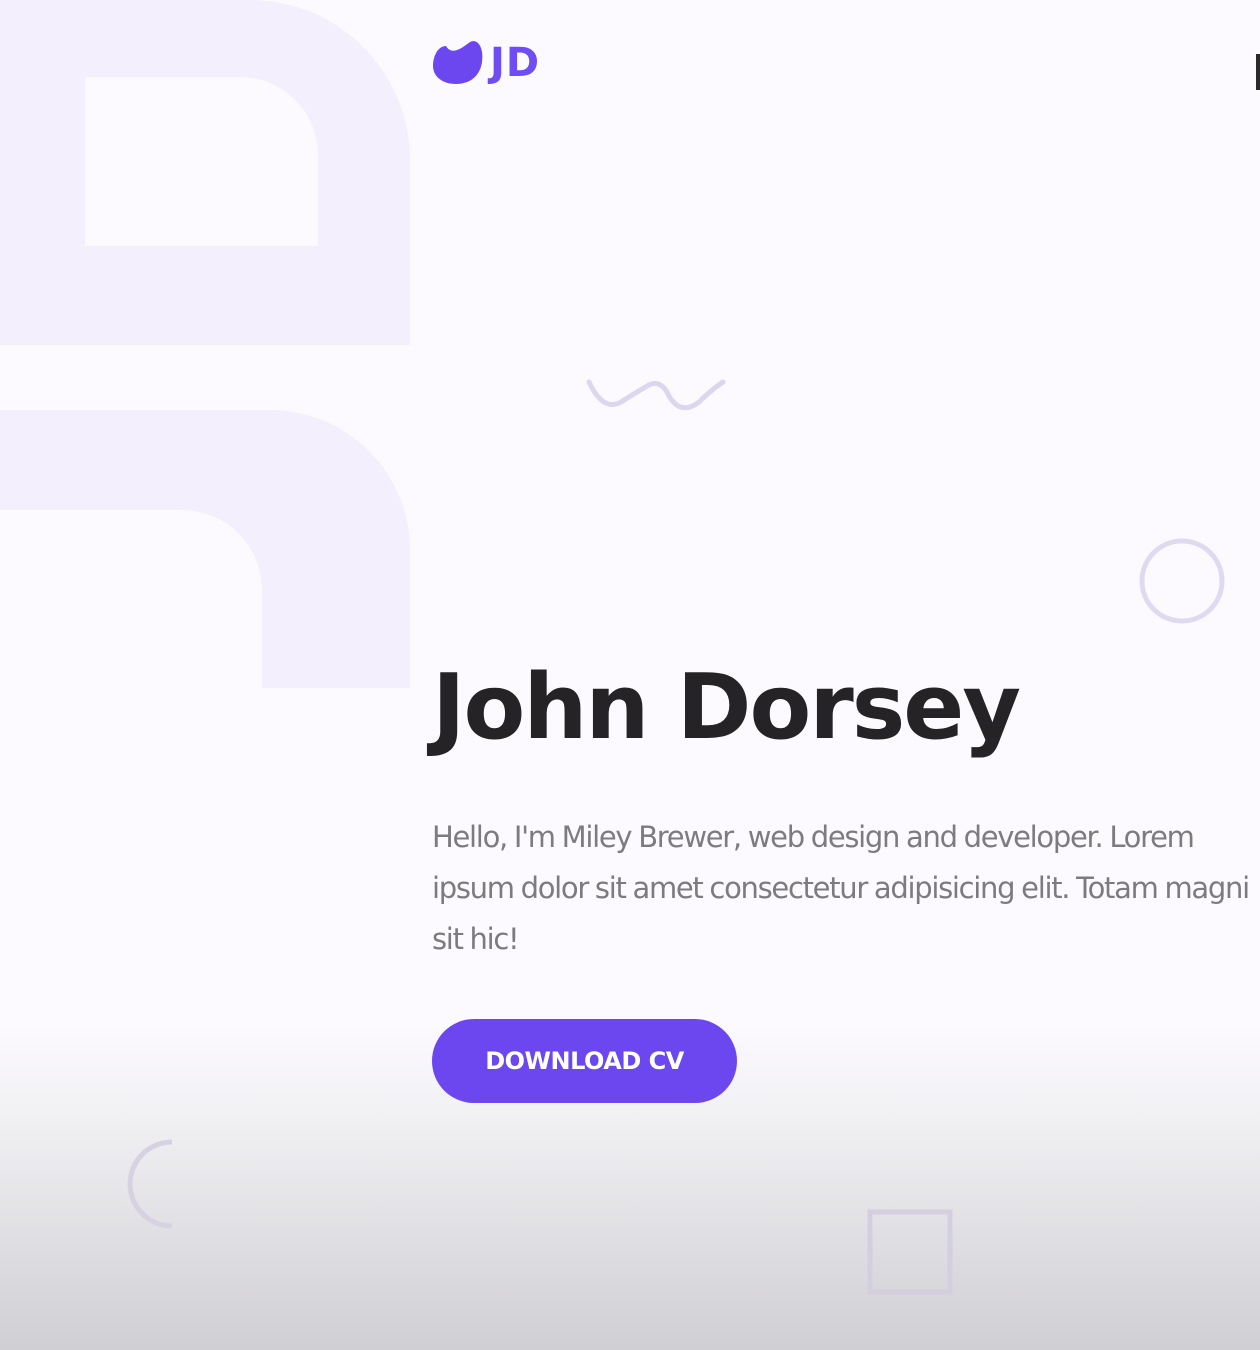 The height and width of the screenshot is (1350, 1260). Describe the element at coordinates (205, 172) in the screenshot. I see `monogram-letter-d` at that location.